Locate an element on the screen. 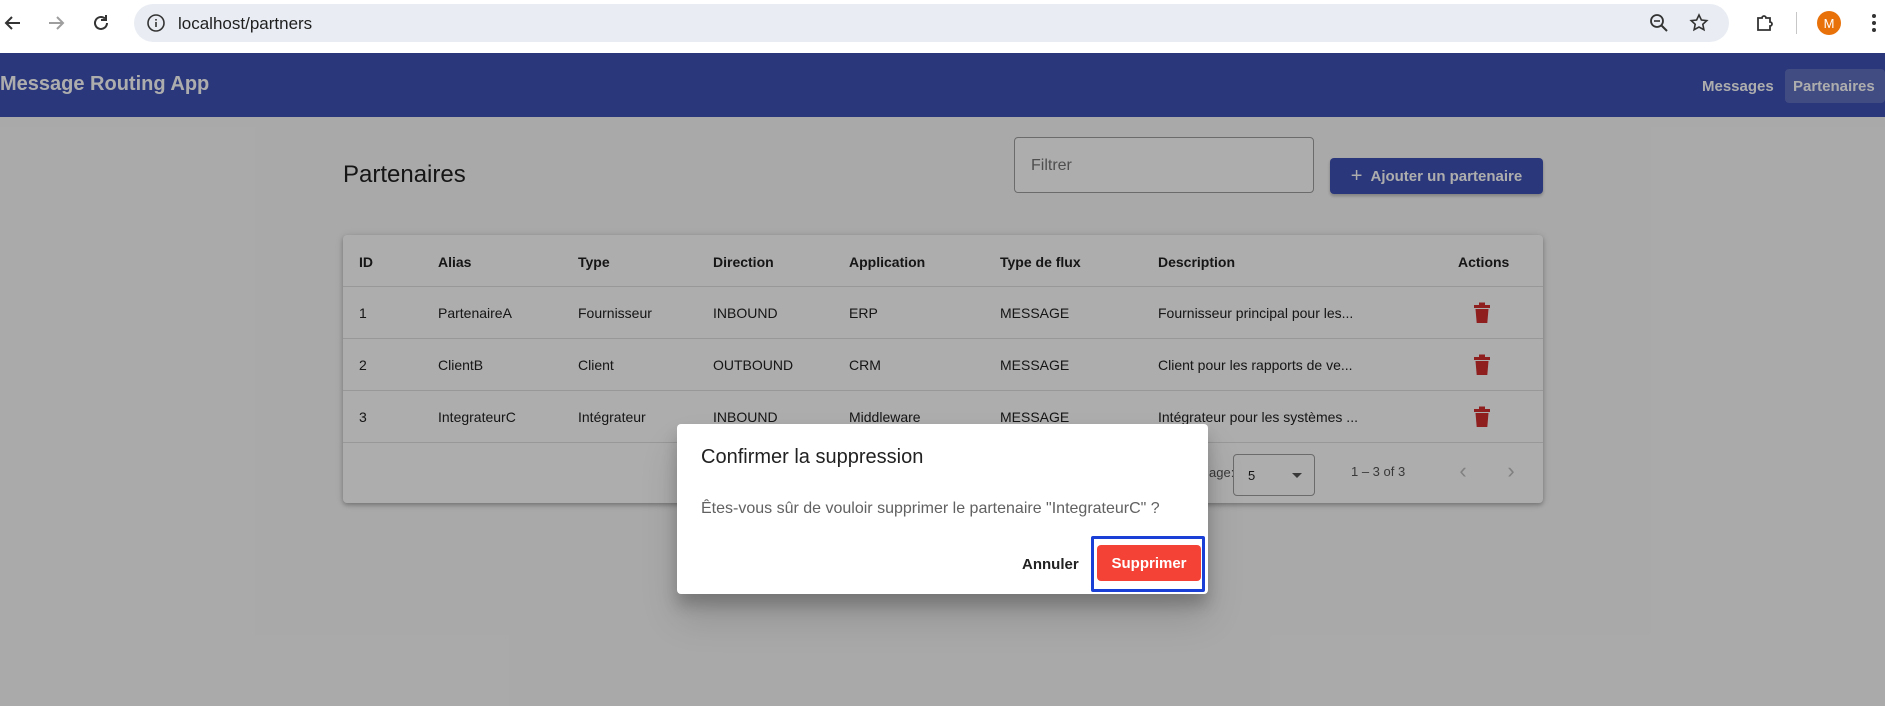  extensions-button is located at coordinates (1765, 23).